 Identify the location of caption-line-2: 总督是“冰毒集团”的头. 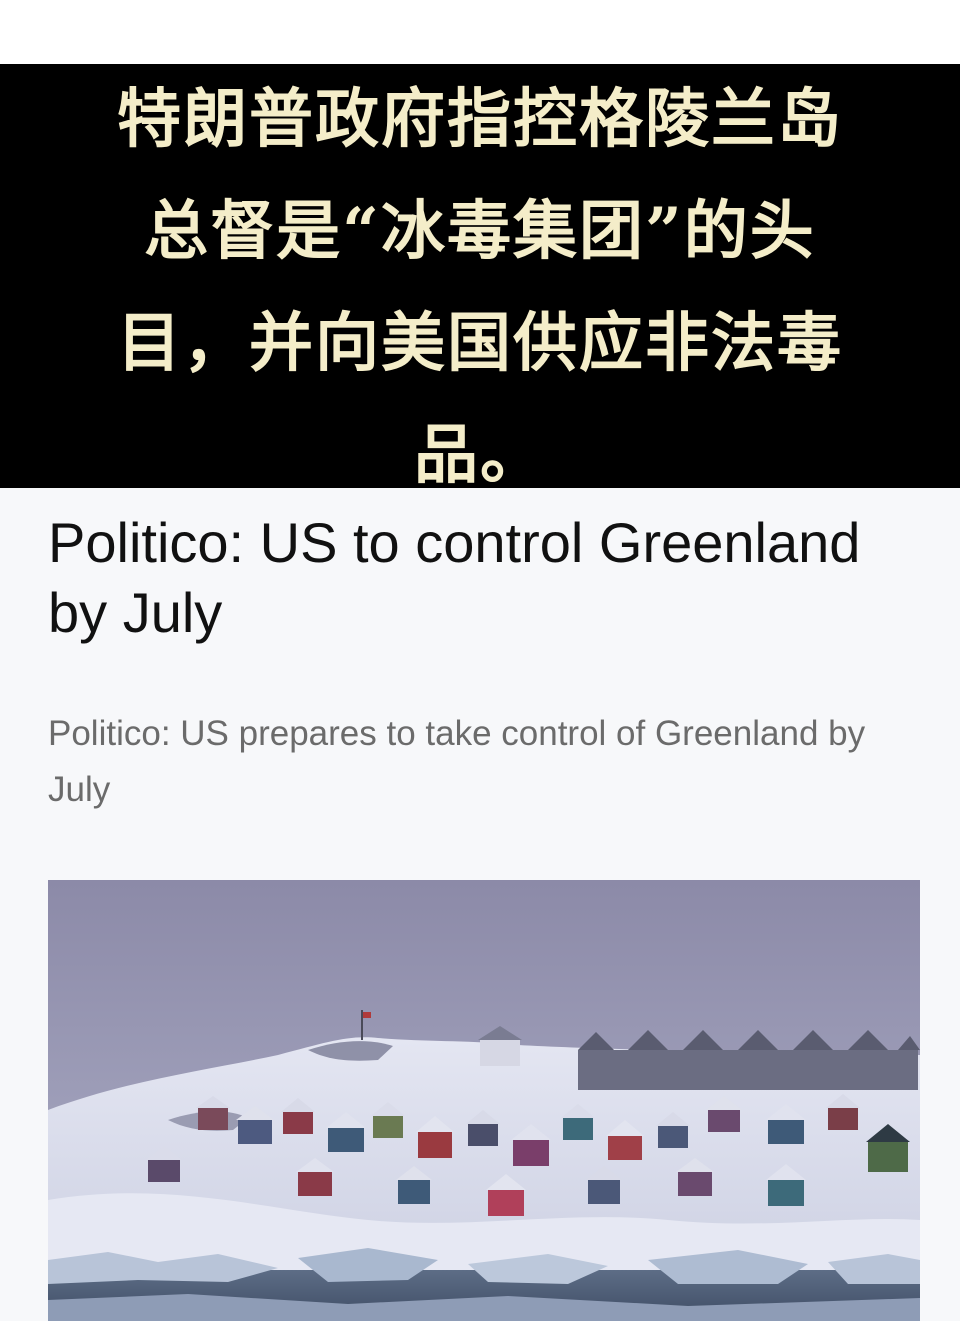
(480, 231).